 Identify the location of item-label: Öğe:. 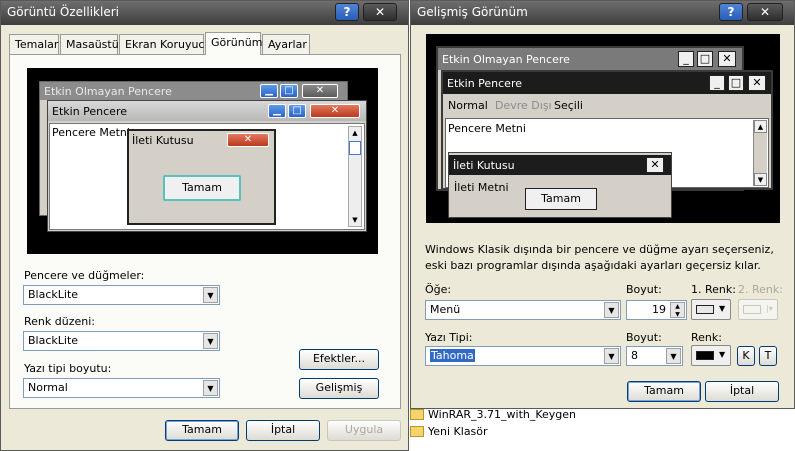
(438, 289).